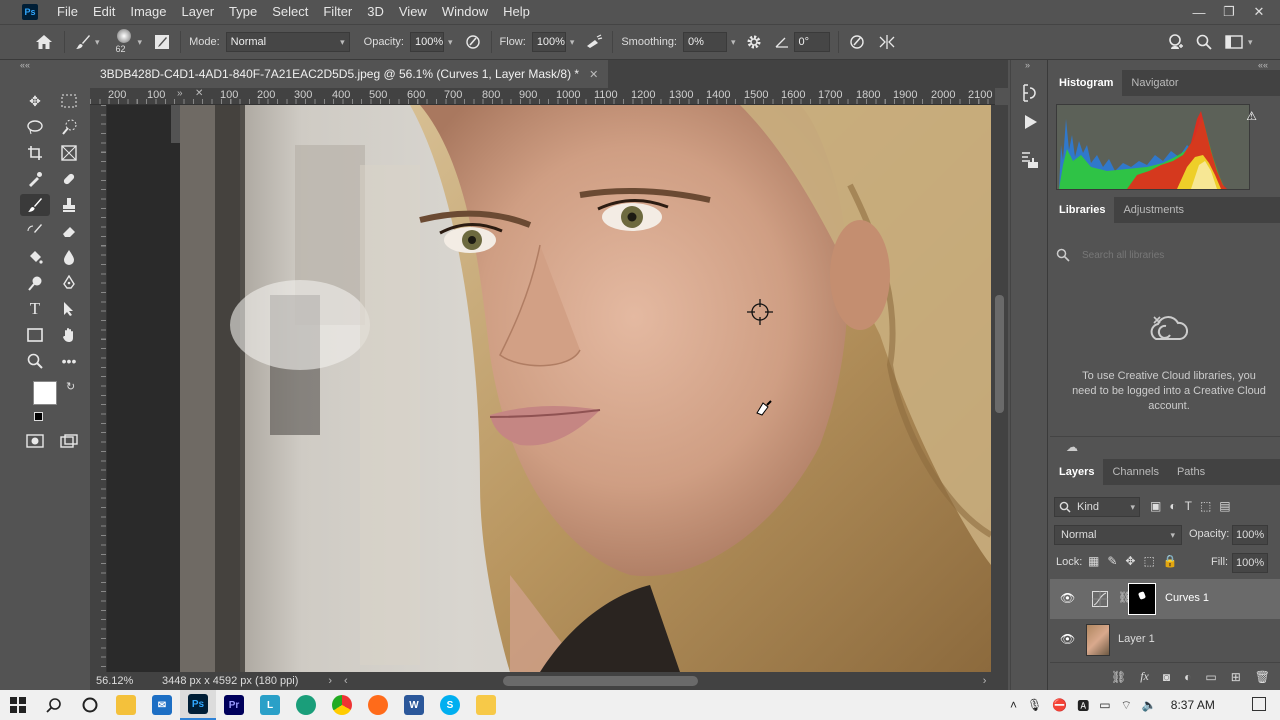 This screenshot has height=720, width=1280. Describe the element at coordinates (1153, 210) in the screenshot. I see `tab-adjustments: Adjustments` at that location.